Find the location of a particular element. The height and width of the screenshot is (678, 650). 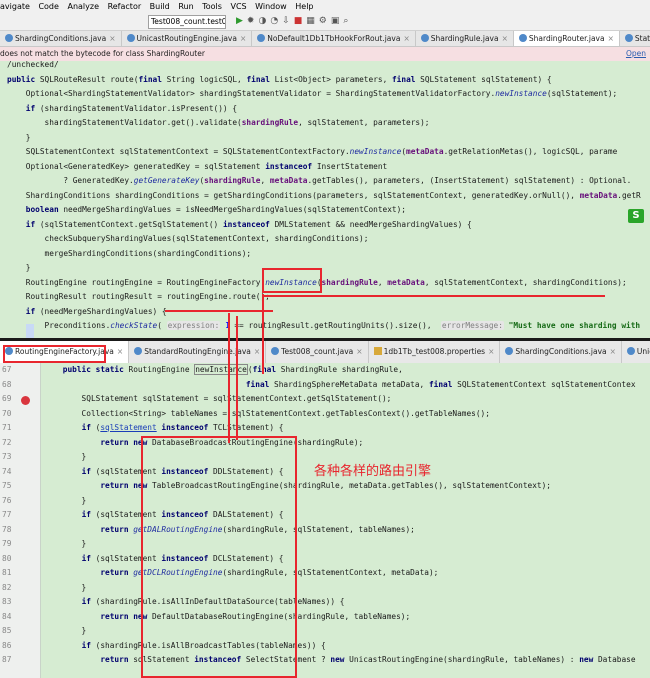

debug-icon: ✹ is located at coordinates (253, 21).